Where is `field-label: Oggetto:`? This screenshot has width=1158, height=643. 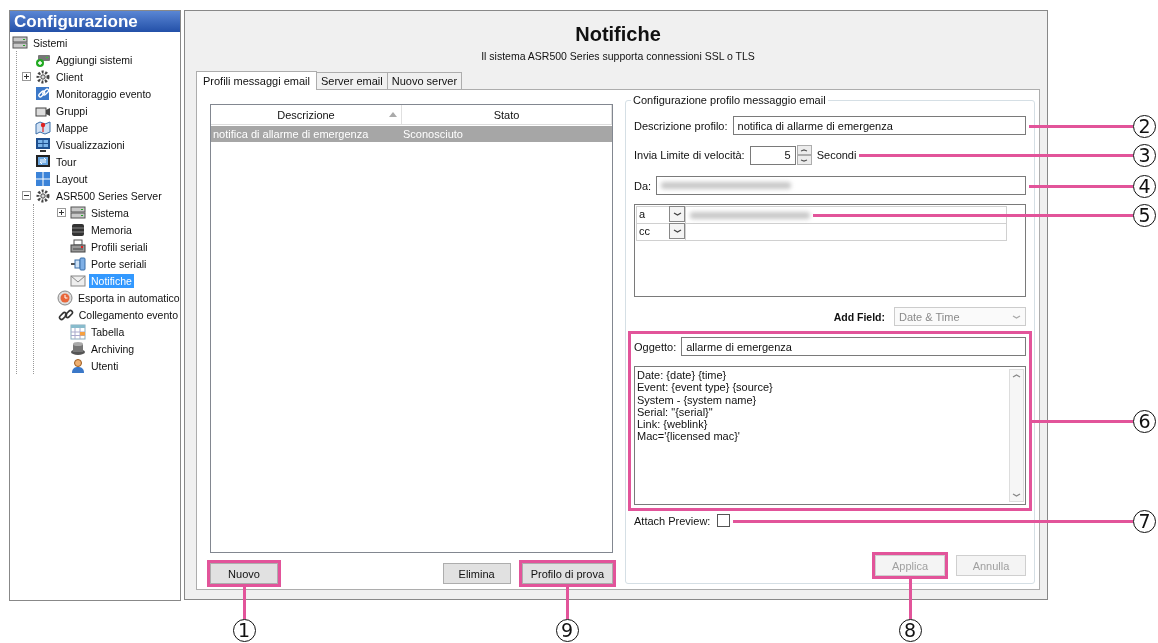
field-label: Oggetto: is located at coordinates (655, 346).